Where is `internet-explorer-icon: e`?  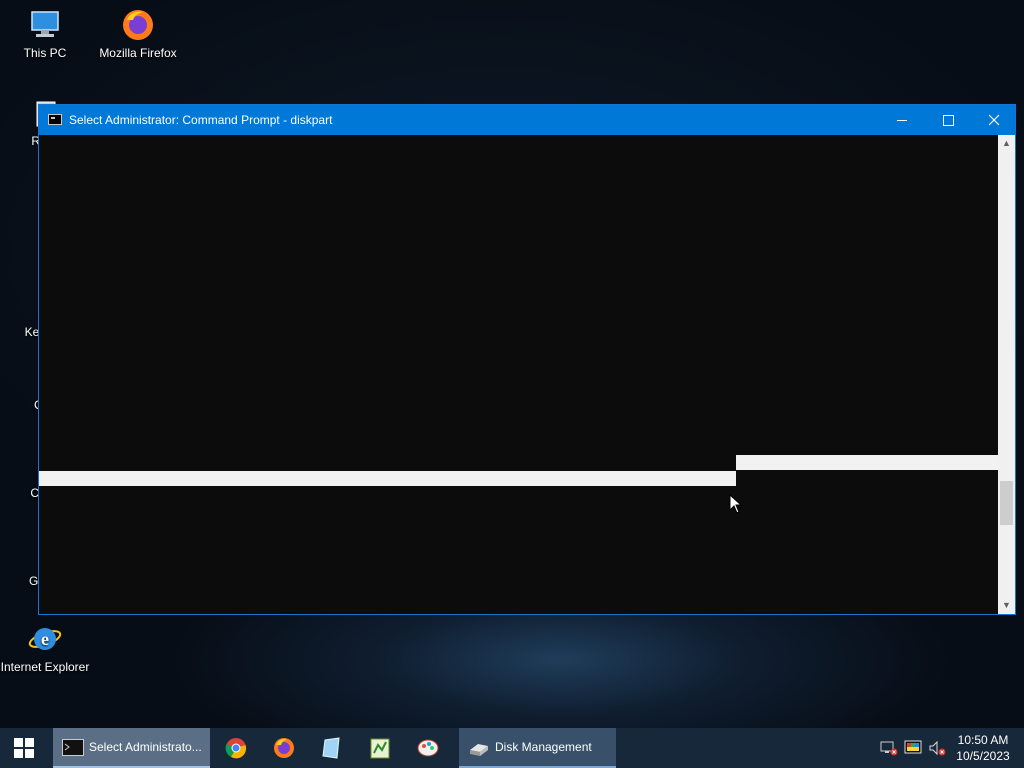 internet-explorer-icon: e is located at coordinates (45, 639).